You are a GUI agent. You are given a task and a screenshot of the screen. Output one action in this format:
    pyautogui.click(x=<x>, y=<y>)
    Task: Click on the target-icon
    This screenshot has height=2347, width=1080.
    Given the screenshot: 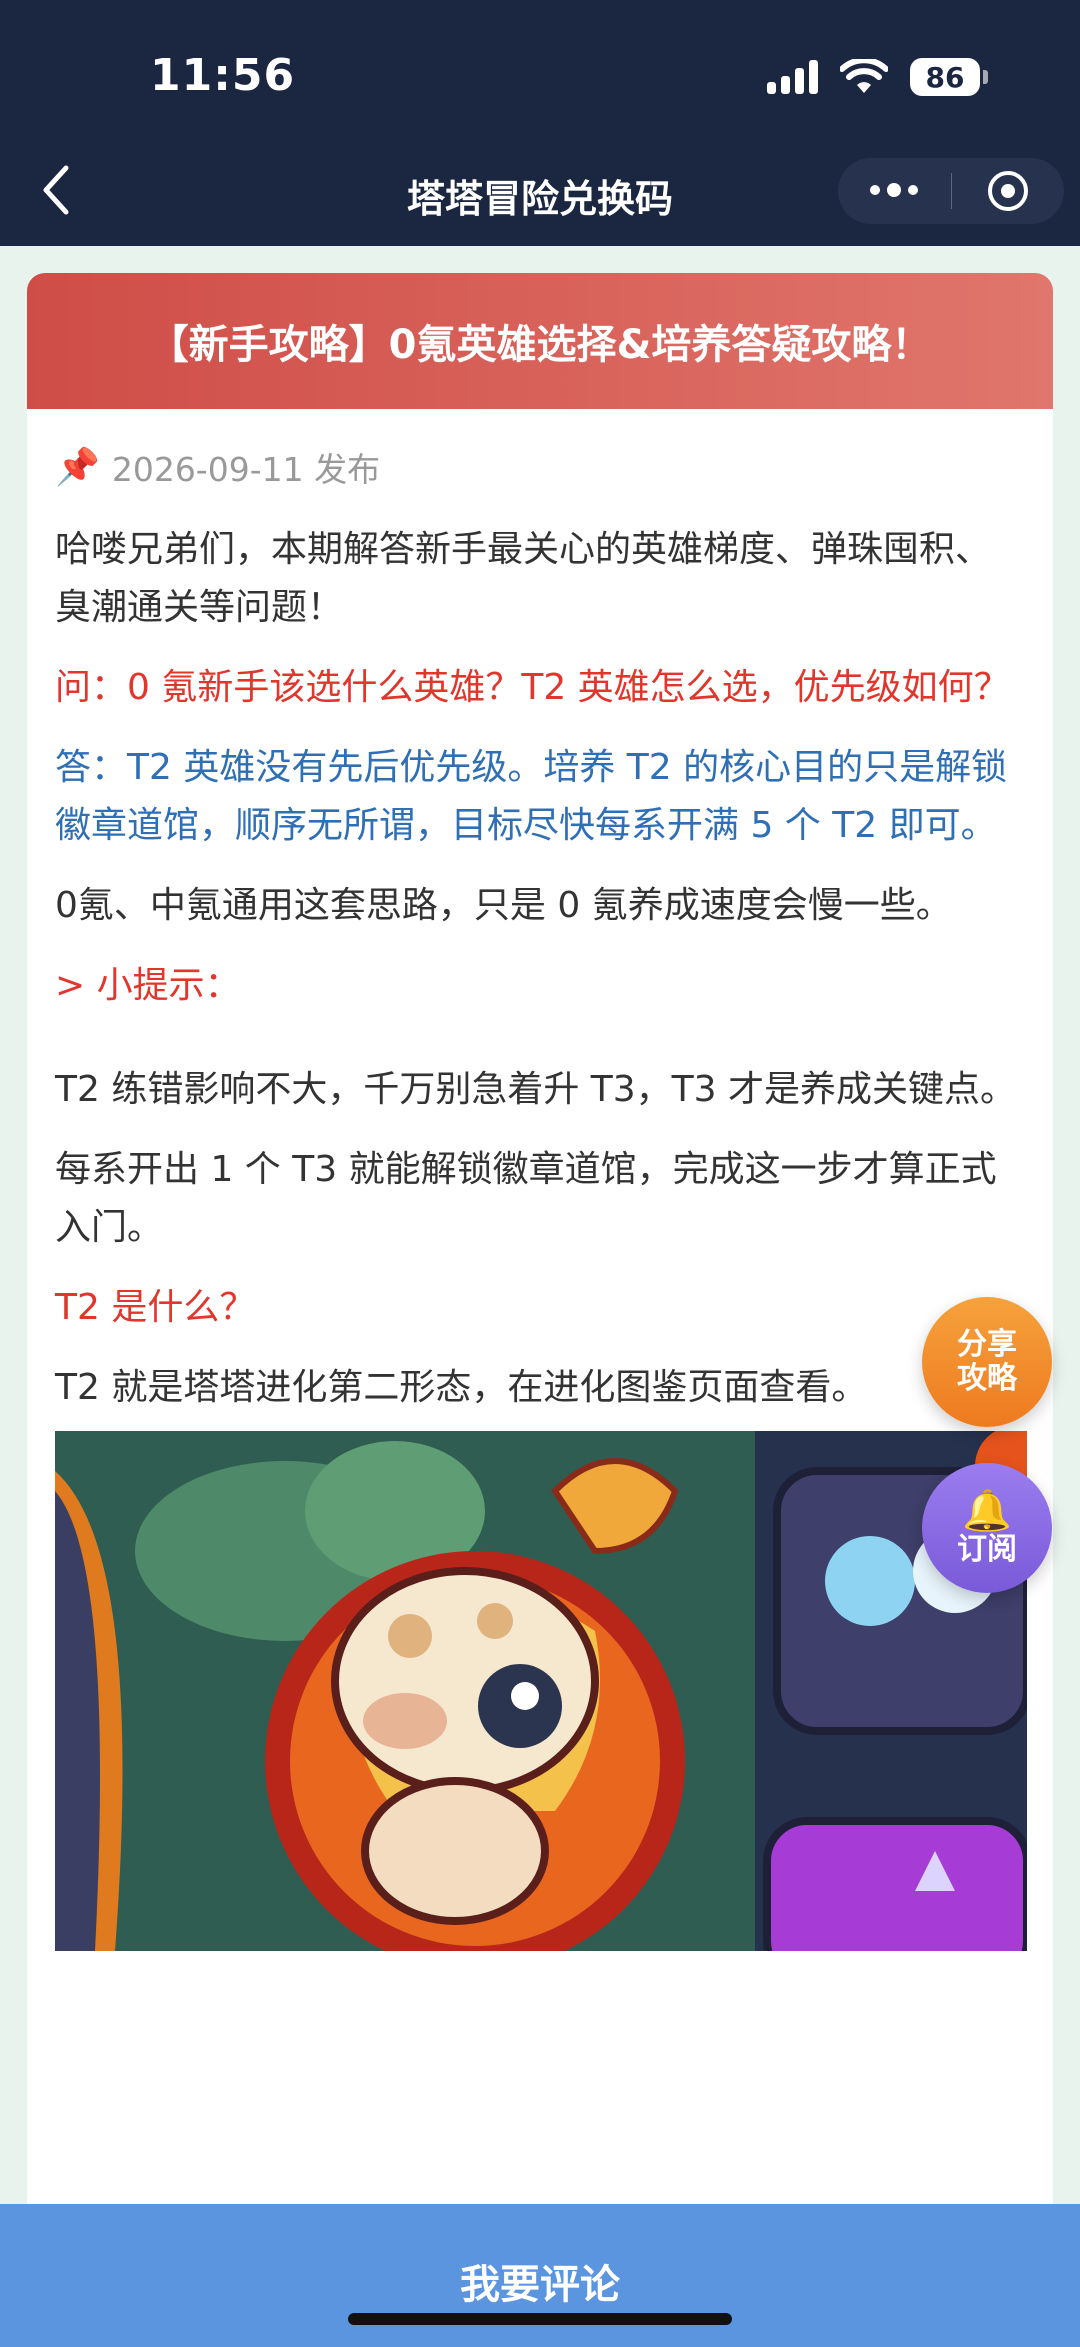 What is the action you would take?
    pyautogui.click(x=1007, y=191)
    